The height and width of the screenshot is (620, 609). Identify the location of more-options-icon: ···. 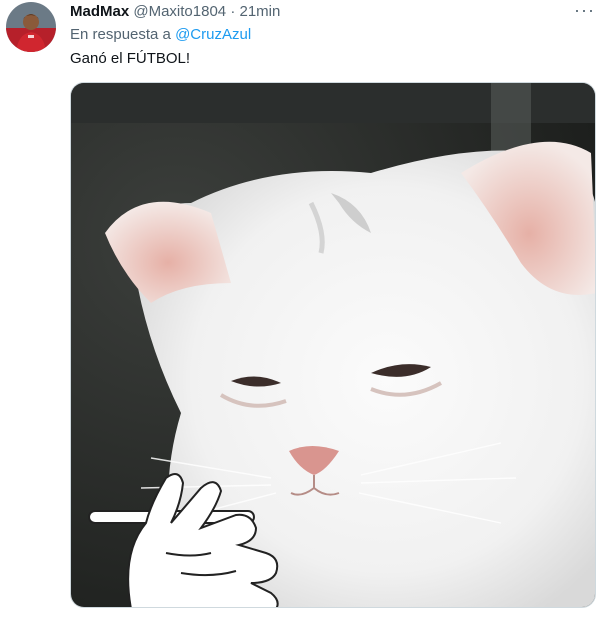
(584, 10).